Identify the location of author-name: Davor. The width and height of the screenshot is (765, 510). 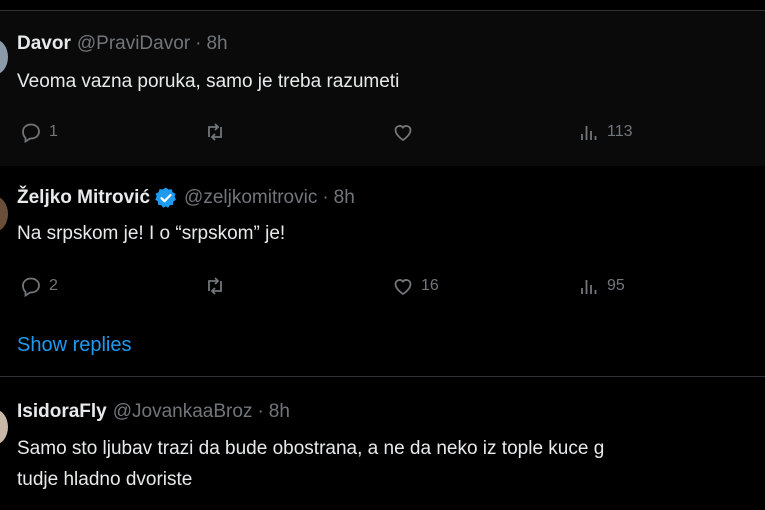
(44, 44).